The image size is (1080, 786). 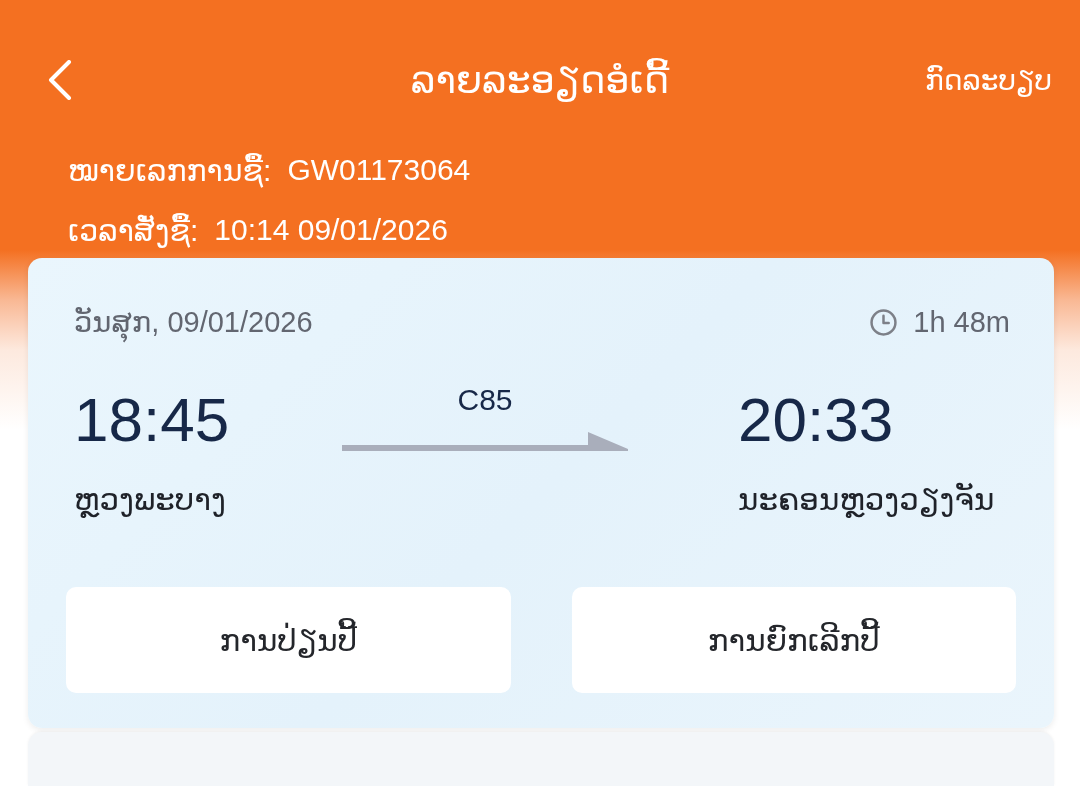 I want to click on arrival-station: ນະຄອນຫຼວງວຽງຈັນ, so click(x=866, y=500).